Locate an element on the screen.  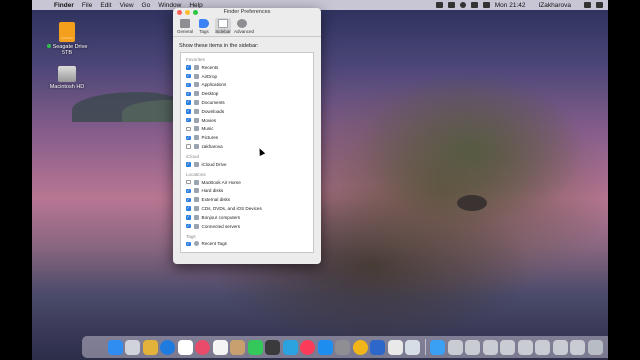
trash-icon is located at coordinates (595, 347).